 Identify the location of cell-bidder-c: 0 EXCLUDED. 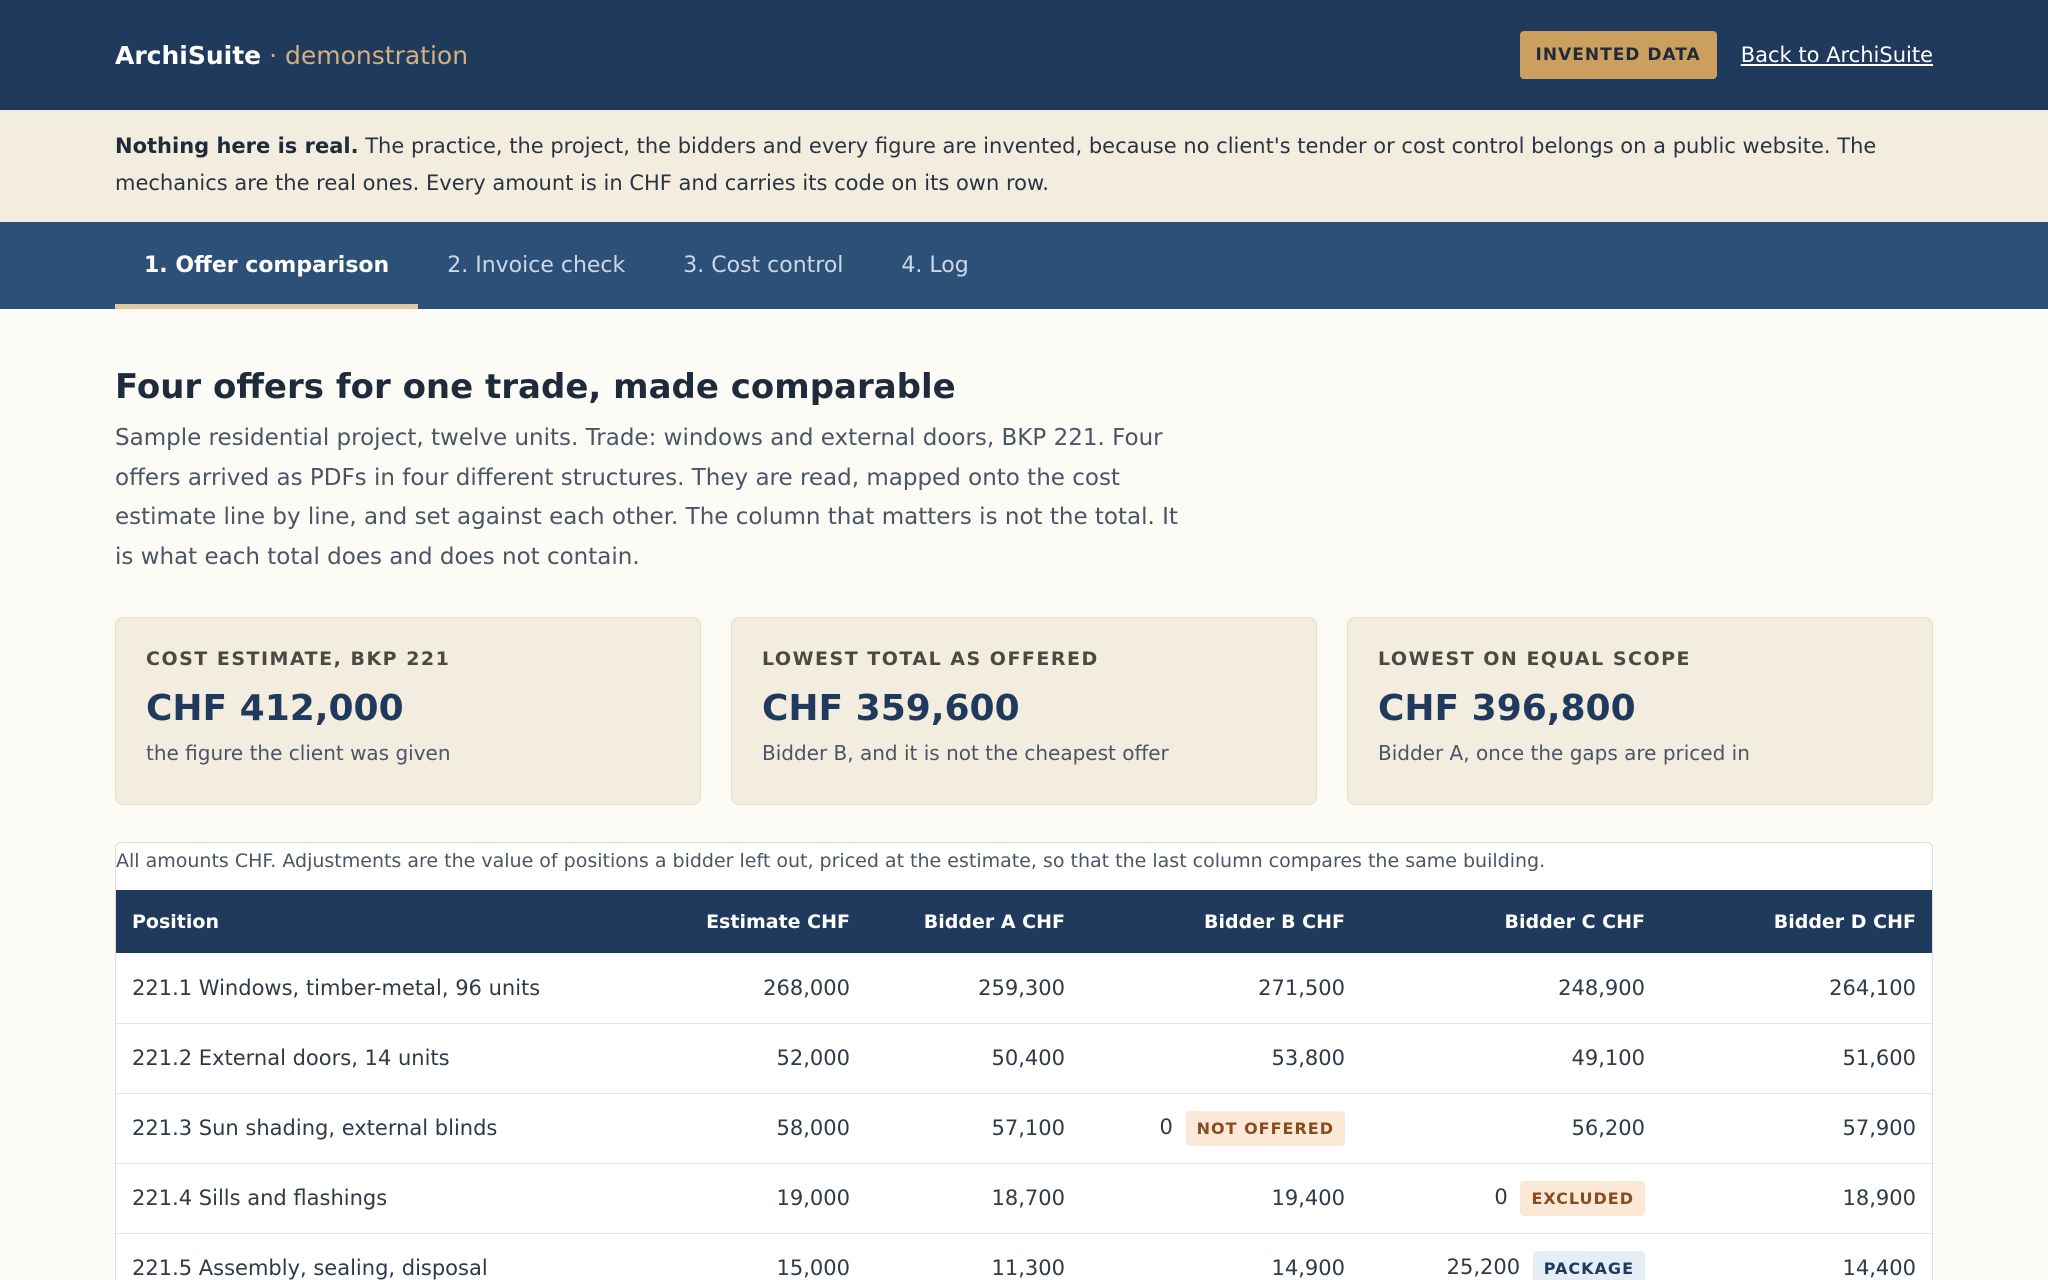
(1511, 1198).